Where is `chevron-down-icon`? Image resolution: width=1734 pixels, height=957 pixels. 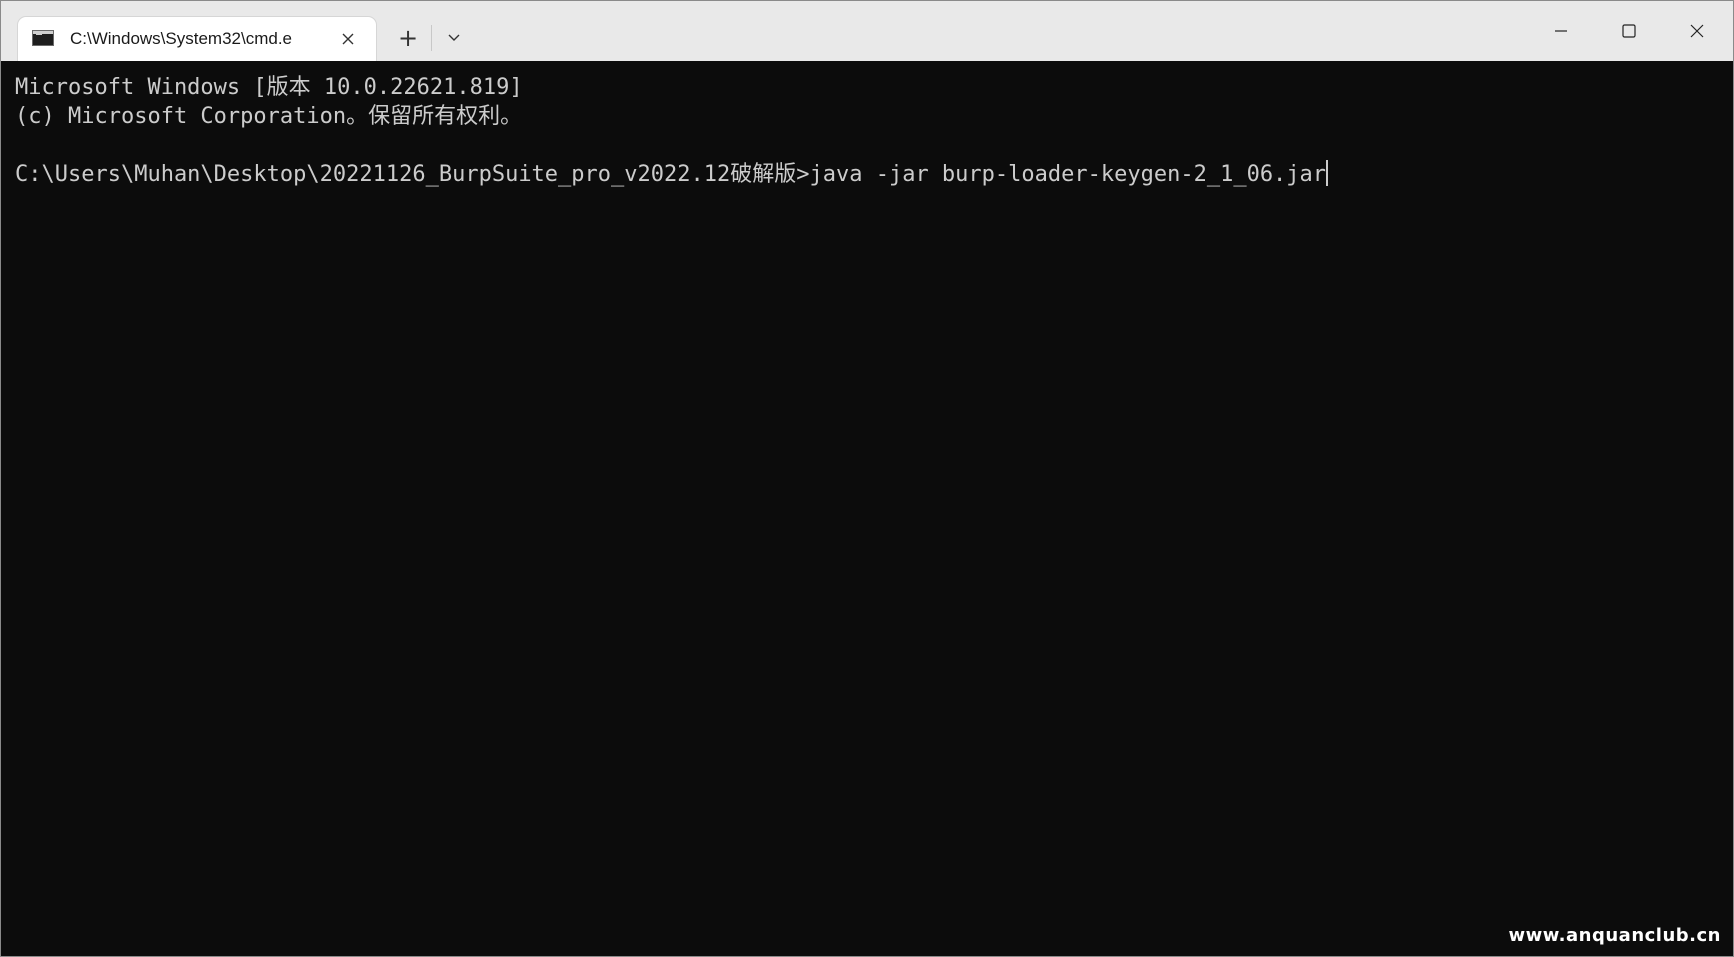
chevron-down-icon is located at coordinates (454, 37).